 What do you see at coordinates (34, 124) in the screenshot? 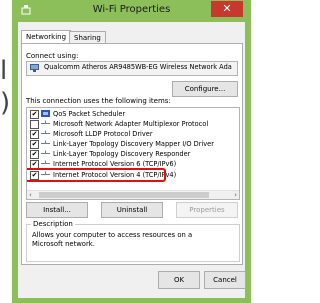
I see `checkbox` at bounding box center [34, 124].